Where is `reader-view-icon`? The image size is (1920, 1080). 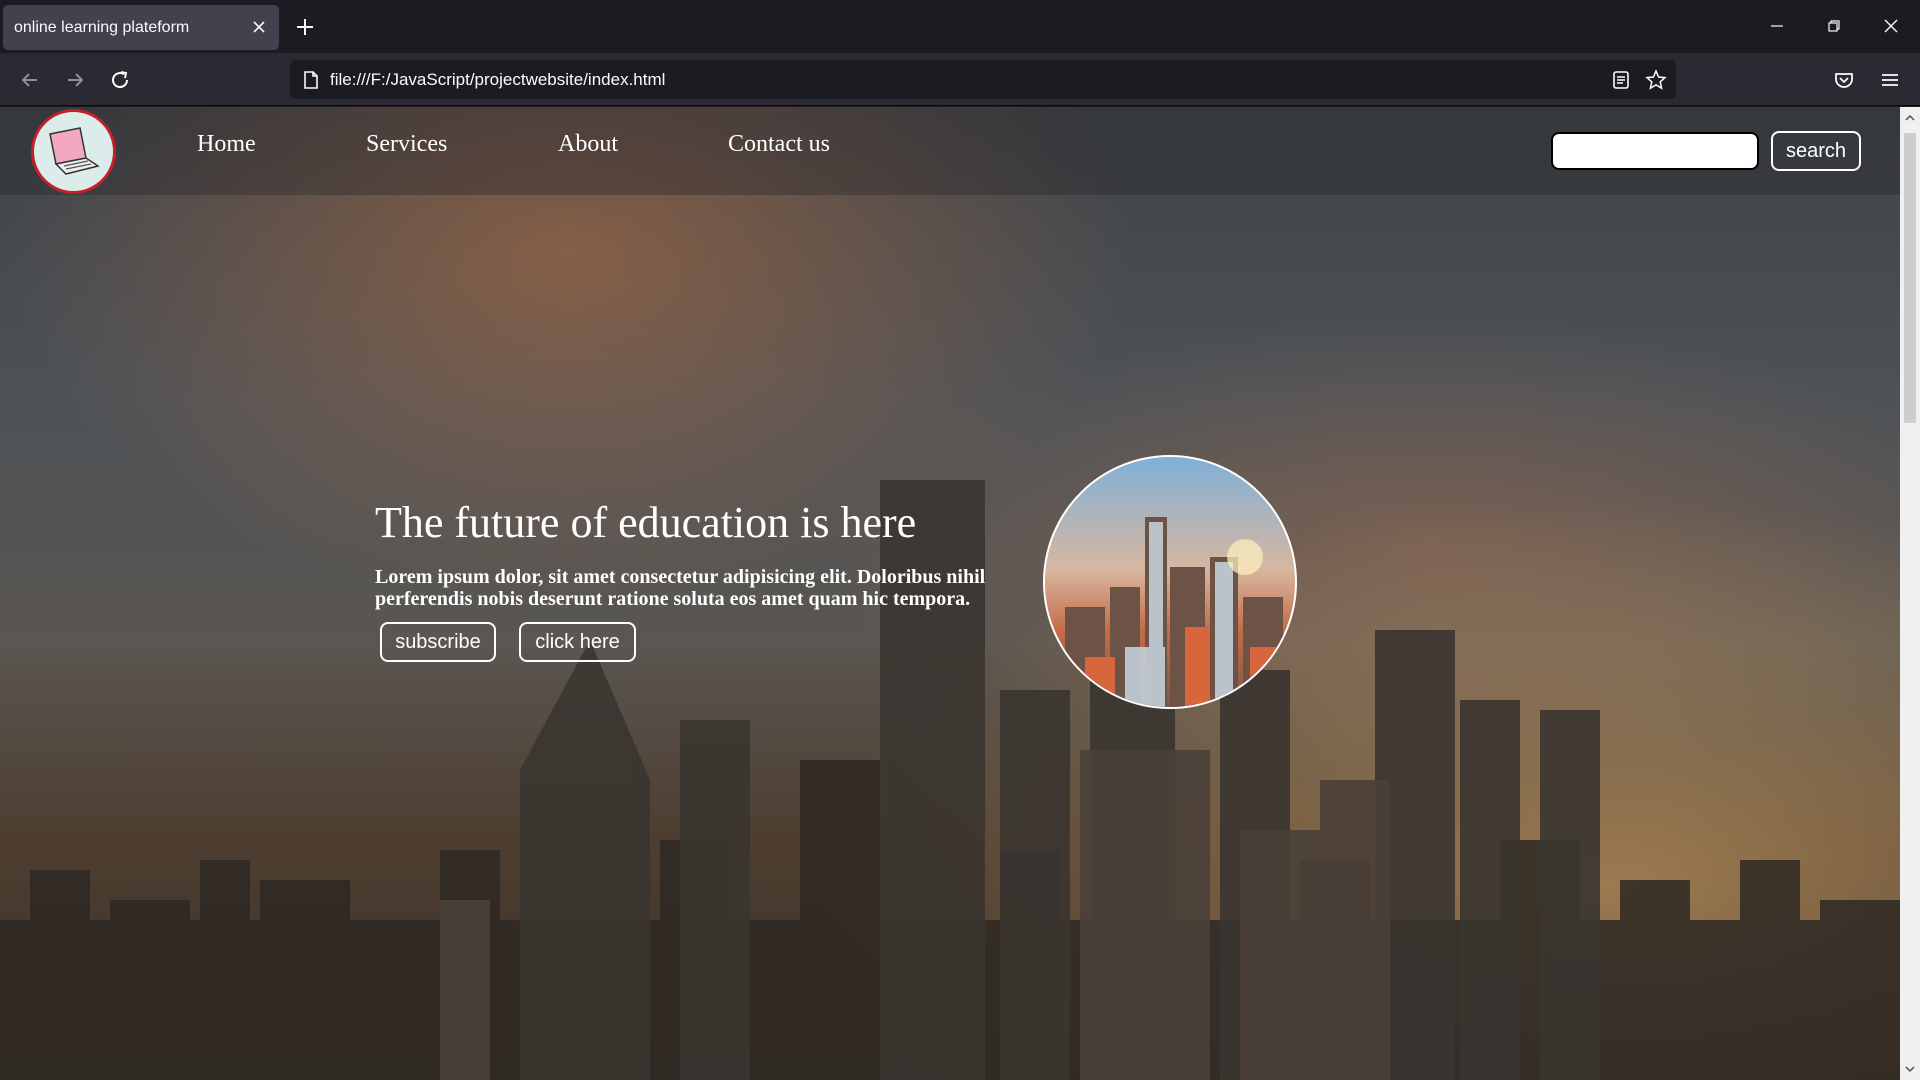 reader-view-icon is located at coordinates (1621, 80).